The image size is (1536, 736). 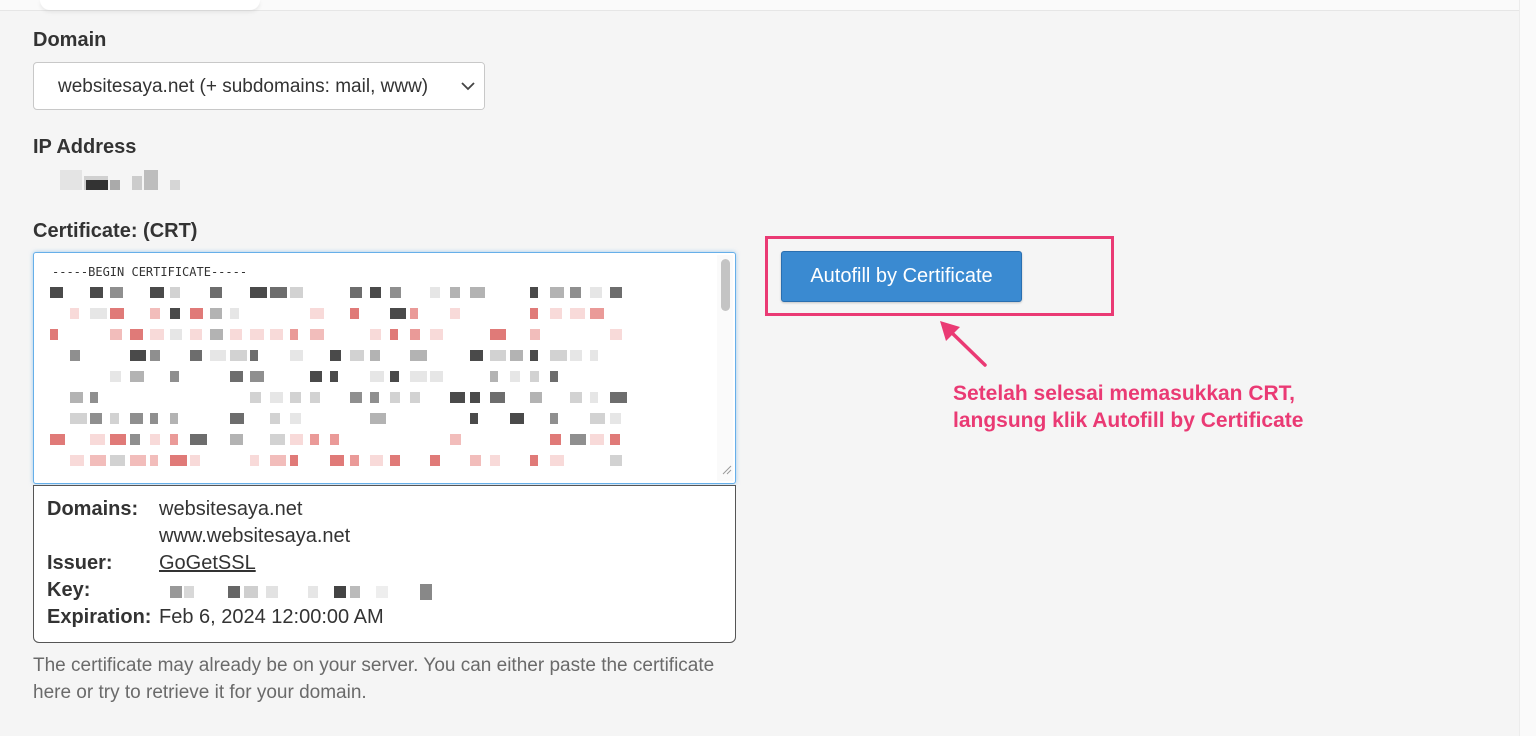 What do you see at coordinates (727, 471) in the screenshot?
I see `resize-grip-icon` at bounding box center [727, 471].